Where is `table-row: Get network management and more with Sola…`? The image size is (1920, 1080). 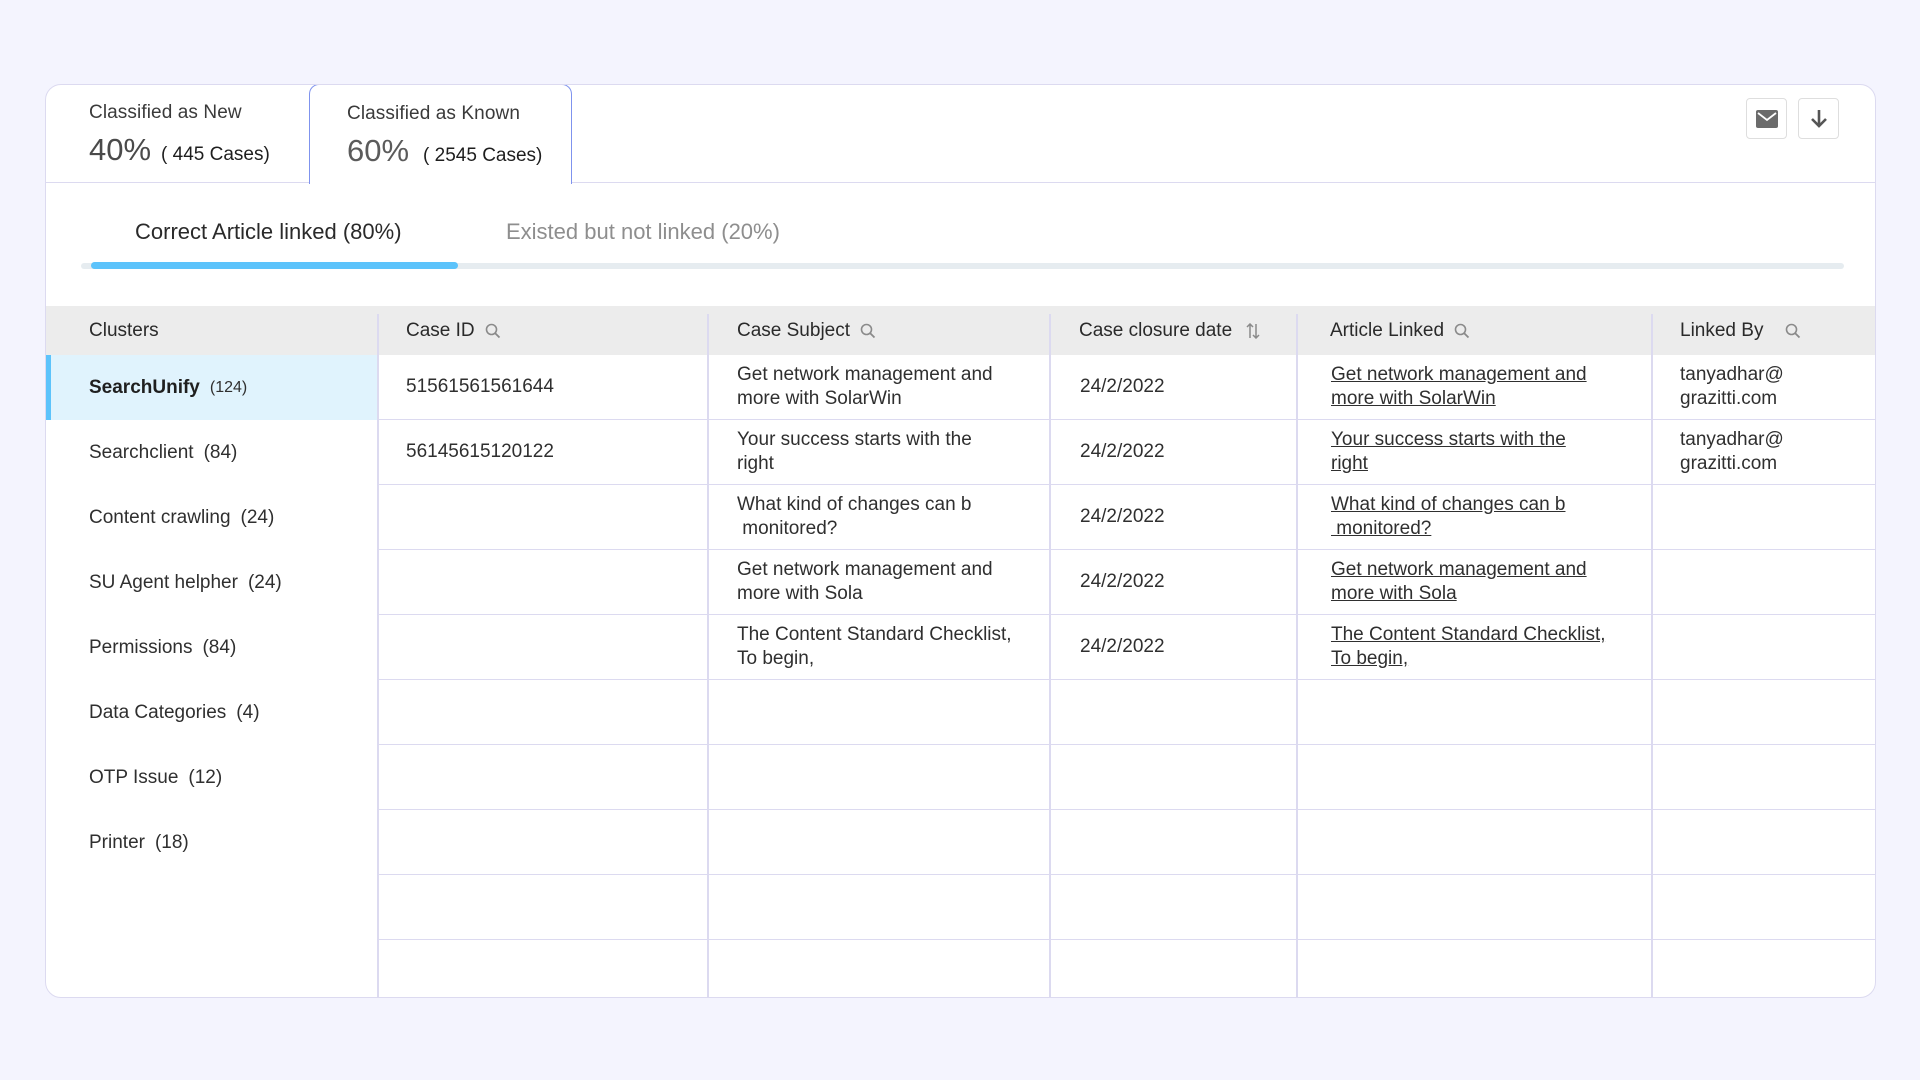
table-row: Get network management and more with Sola… is located at coordinates (1126, 582).